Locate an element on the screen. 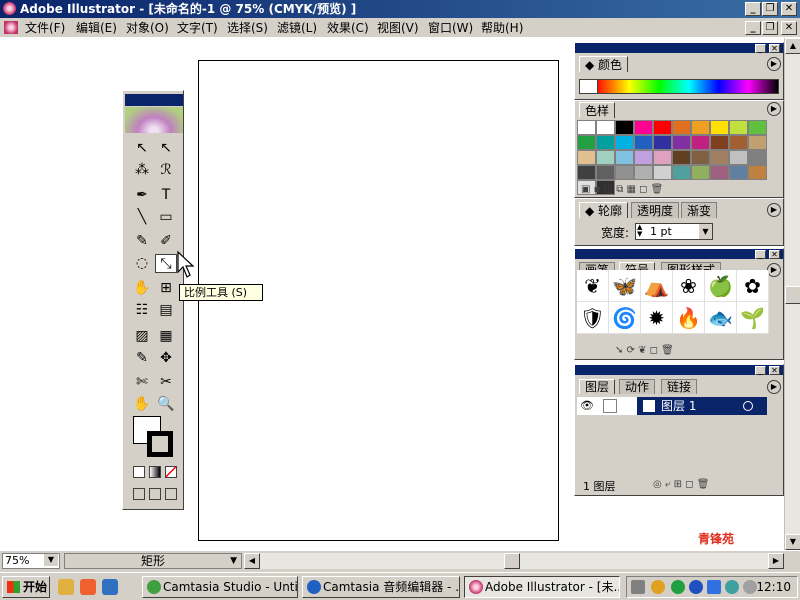 This screenshot has height=600, width=800. tray-camtasia-icon is located at coordinates (678, 587).